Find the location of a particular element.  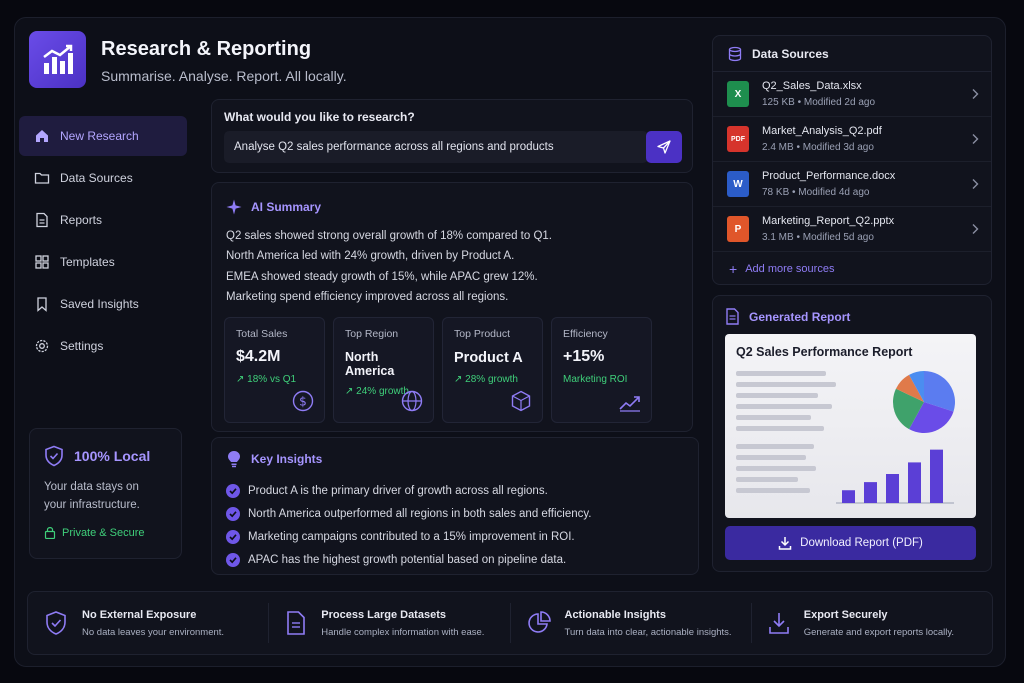

metric-label: Top Product is located at coordinates (482, 334).